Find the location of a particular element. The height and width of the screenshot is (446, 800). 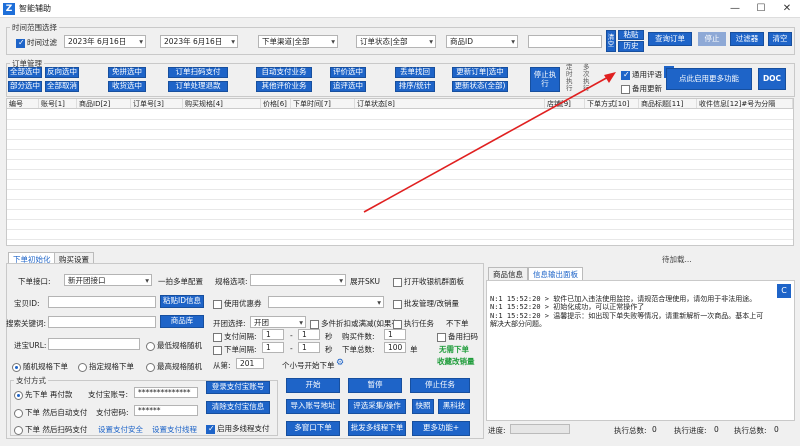

paste-button: 粘贴 is located at coordinates (631, 35).